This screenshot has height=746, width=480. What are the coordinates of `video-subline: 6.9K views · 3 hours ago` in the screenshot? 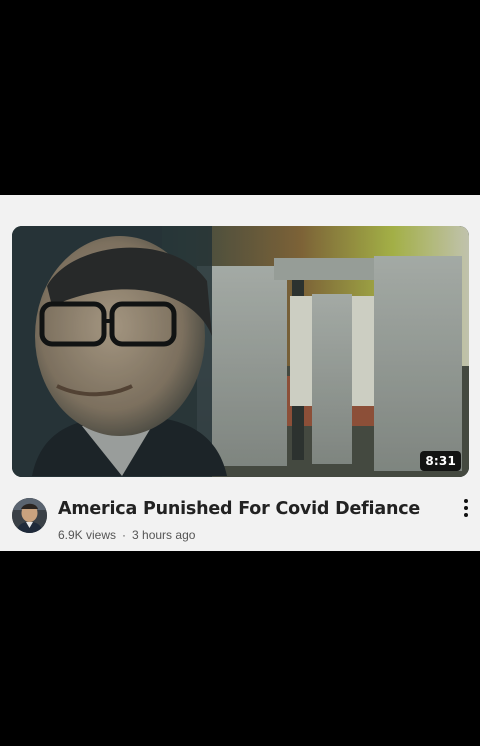 It's located at (126, 535).